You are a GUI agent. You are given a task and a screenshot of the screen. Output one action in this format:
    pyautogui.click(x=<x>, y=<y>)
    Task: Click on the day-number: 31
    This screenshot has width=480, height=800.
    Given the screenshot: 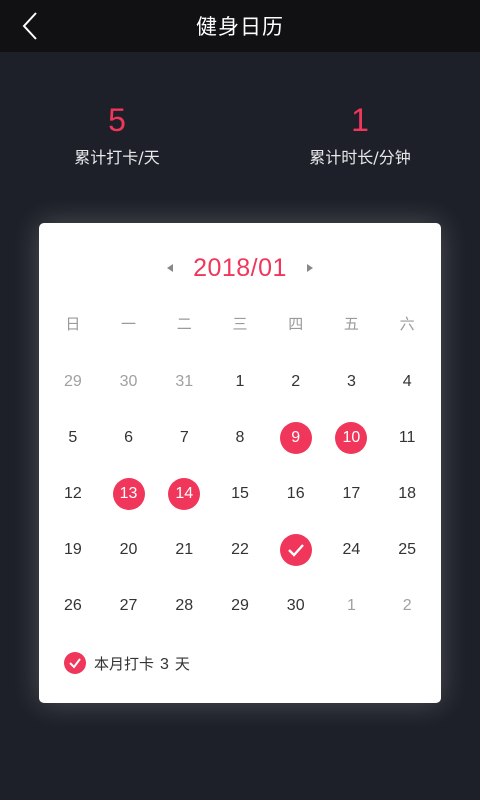 What is the action you would take?
    pyautogui.click(x=184, y=381)
    